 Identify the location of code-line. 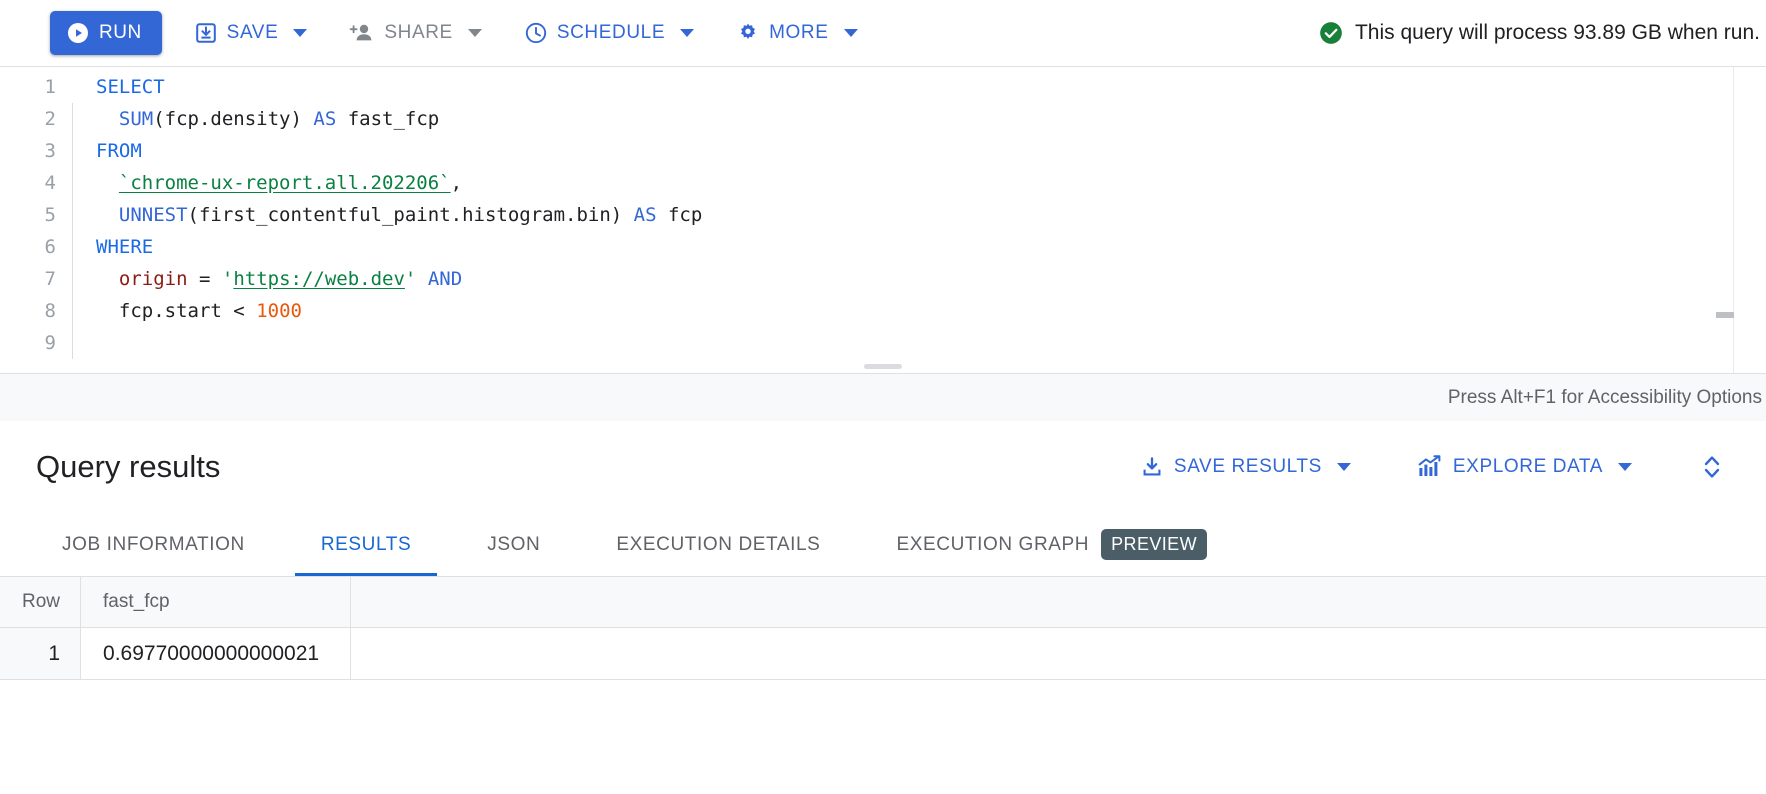
(929, 343).